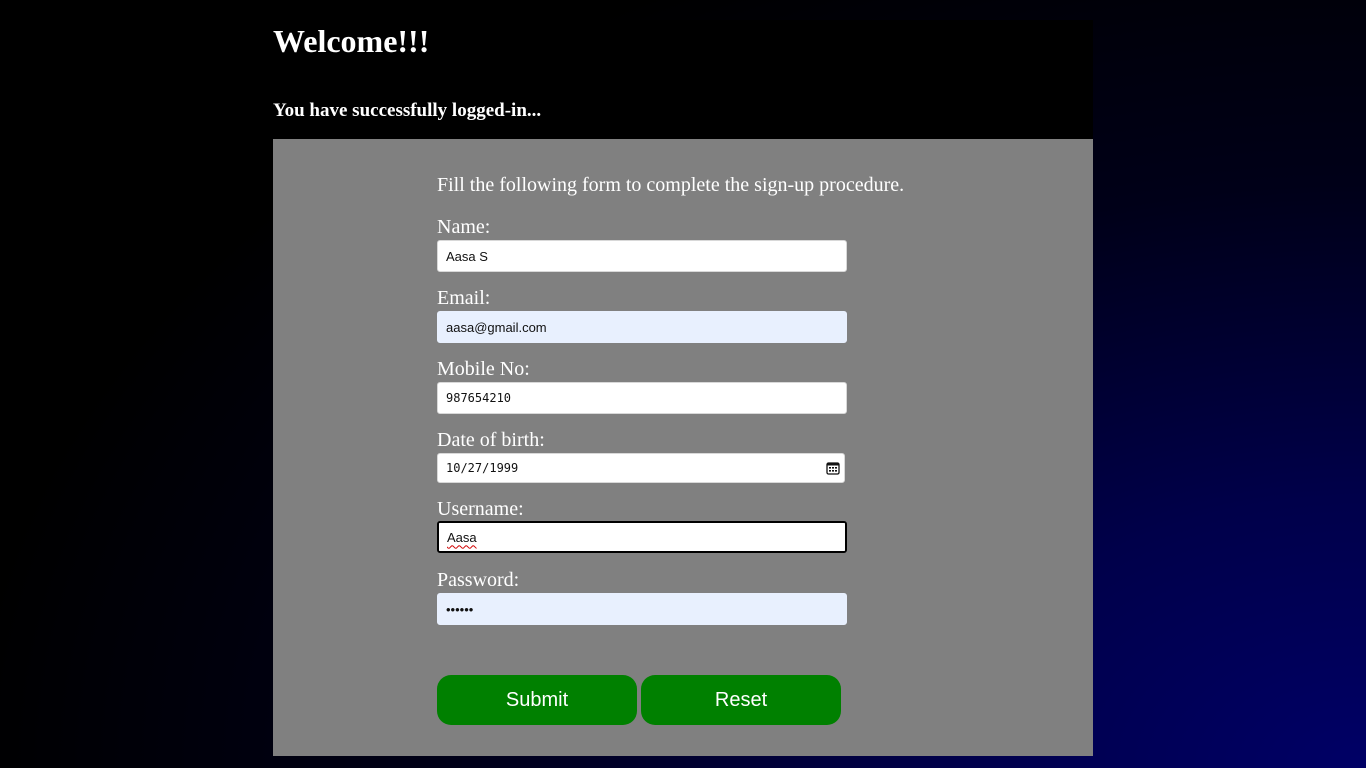 This screenshot has width=1366, height=768. What do you see at coordinates (482, 468) in the screenshot?
I see `dob-input-value: 10/27/1999` at bounding box center [482, 468].